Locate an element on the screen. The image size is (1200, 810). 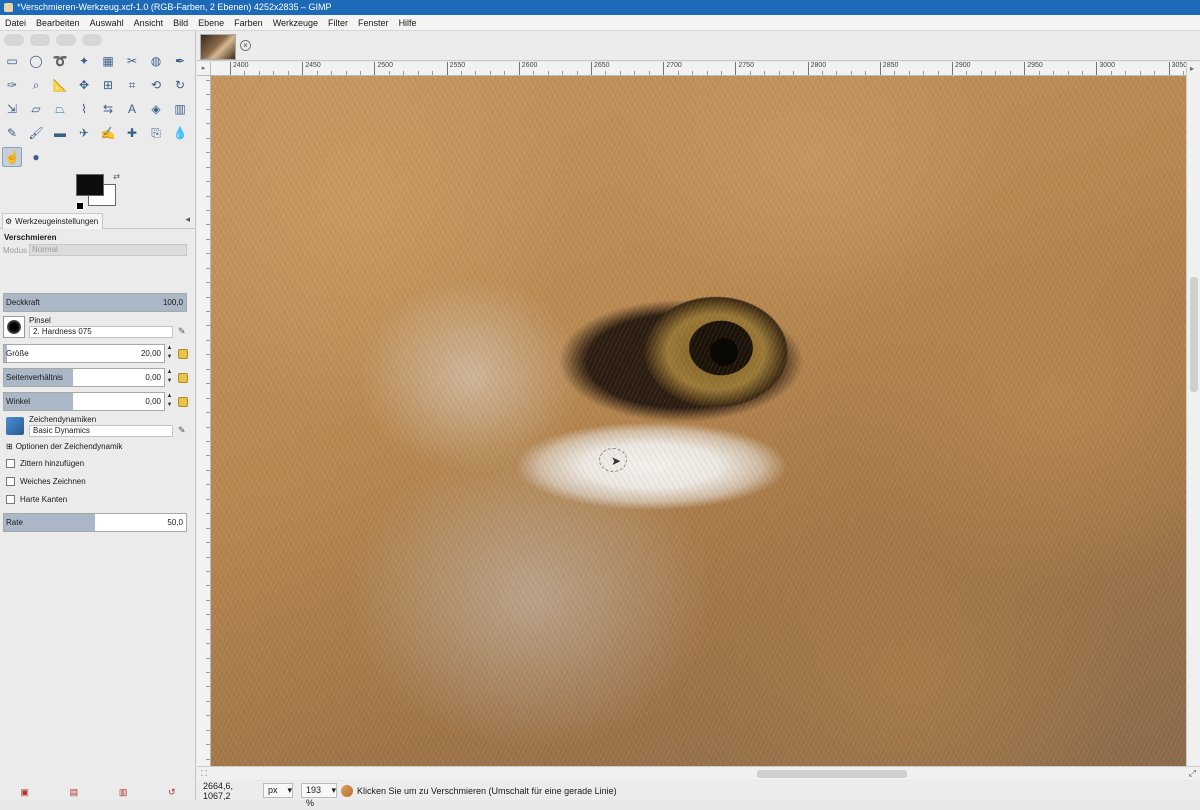
jitter-checkbox: Zittern hinzufügen is located at coordinates (45, 463).